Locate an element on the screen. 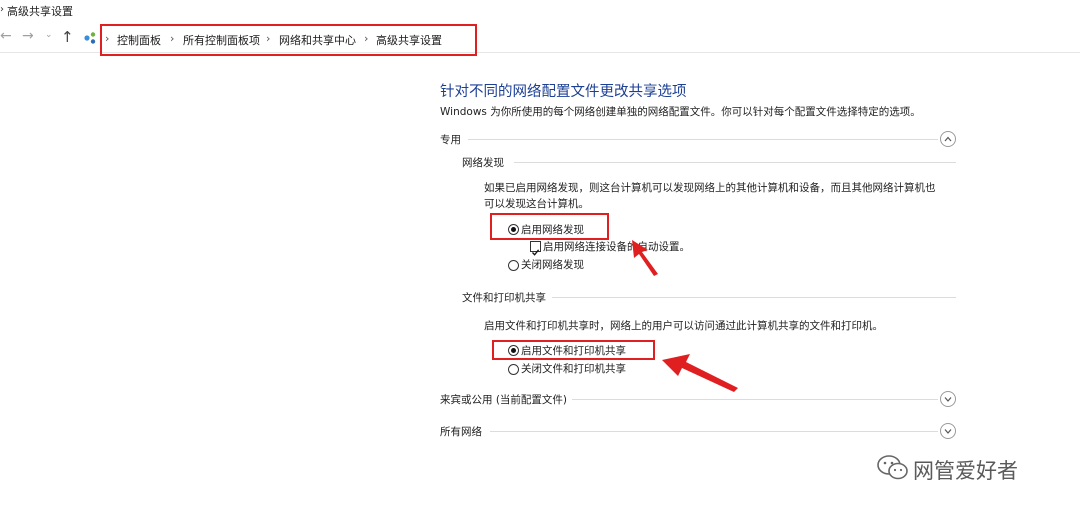 This screenshot has width=1080, height=515. chevron-down-icon: ⌄ is located at coordinates (49, 35).